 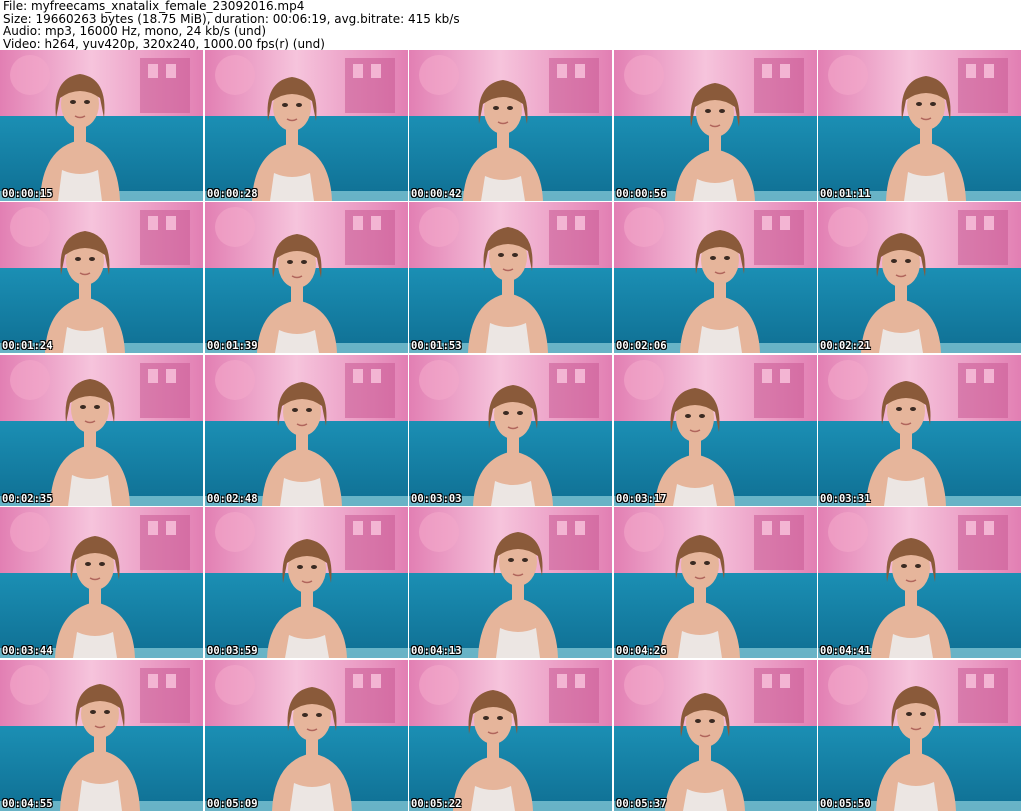 I want to click on video-thumbnail: 00:00:28, so click(x=306, y=125).